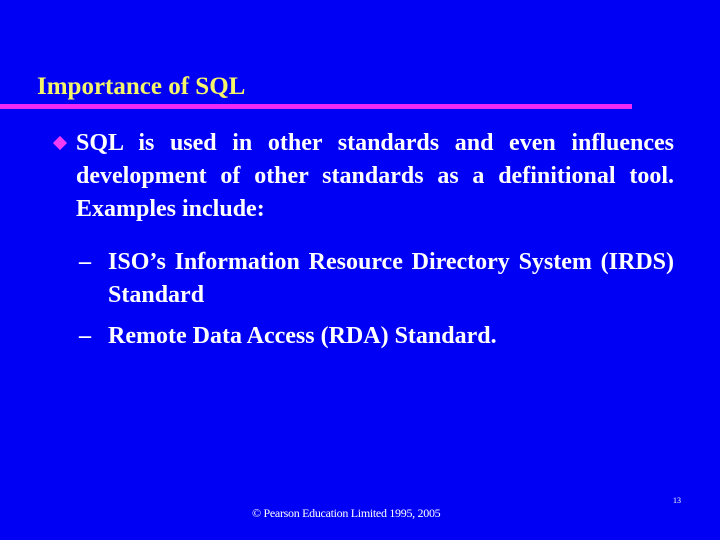  I want to click on sub-bullet-item: – Remote Data Access (RDA) Standard., so click(376, 336).